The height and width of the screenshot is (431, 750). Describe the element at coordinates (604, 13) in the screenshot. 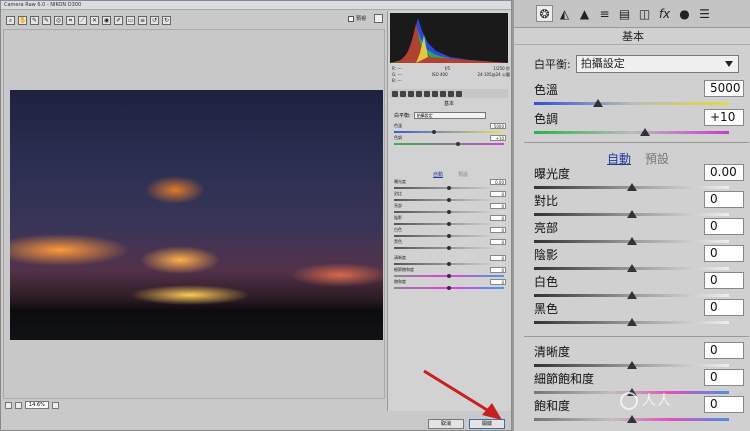

I see `hsl-icon: ≡` at that location.